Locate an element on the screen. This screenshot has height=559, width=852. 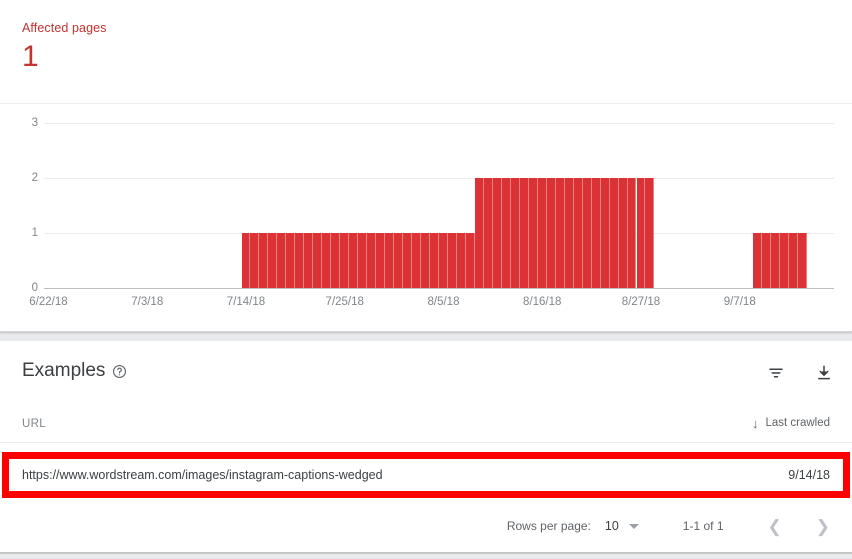
chevron-down-icon is located at coordinates (633, 526).